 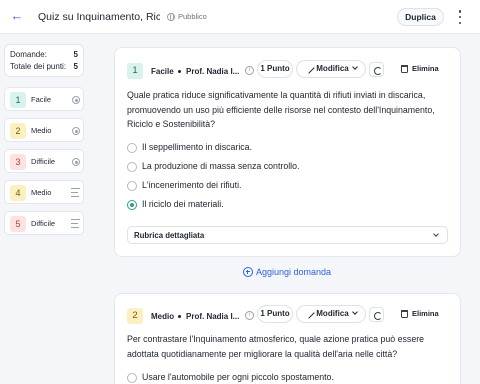 What do you see at coordinates (18, 162) in the screenshot?
I see `question-number: 3` at bounding box center [18, 162].